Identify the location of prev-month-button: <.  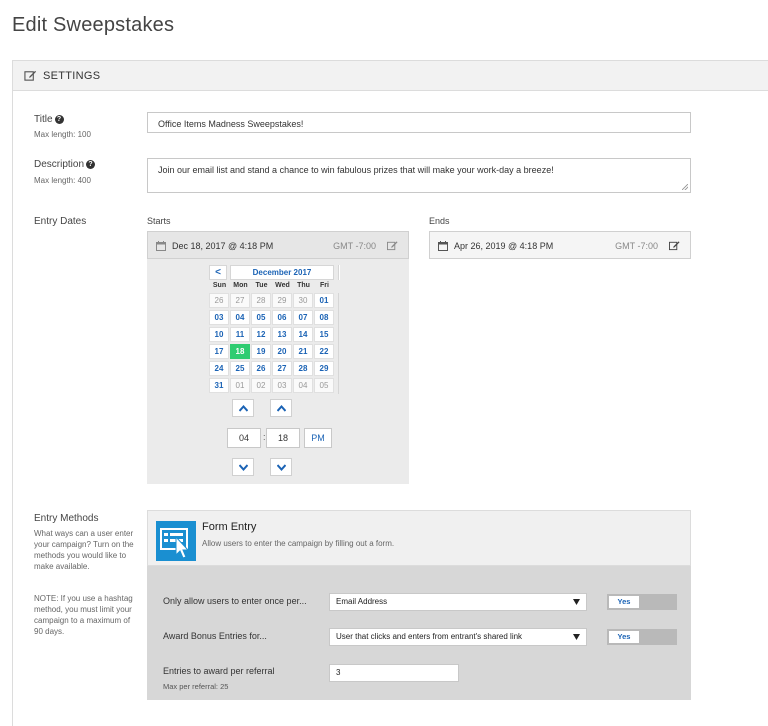
(218, 272).